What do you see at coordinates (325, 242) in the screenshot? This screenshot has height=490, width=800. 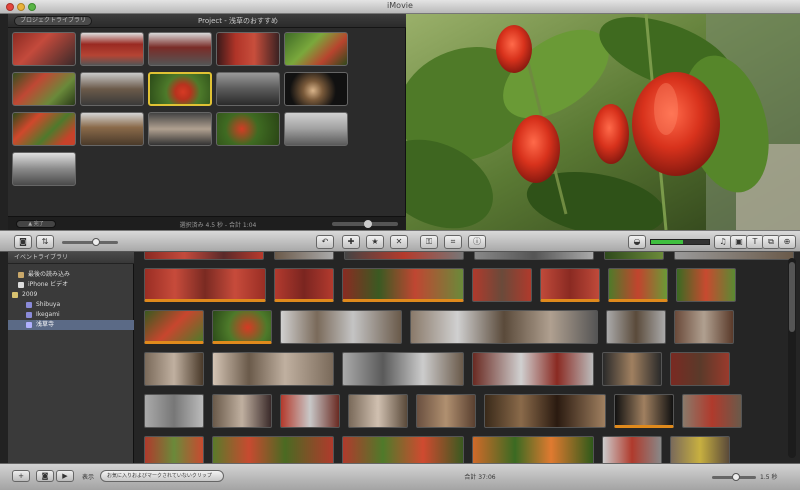 I see `undo-icon: ↶` at bounding box center [325, 242].